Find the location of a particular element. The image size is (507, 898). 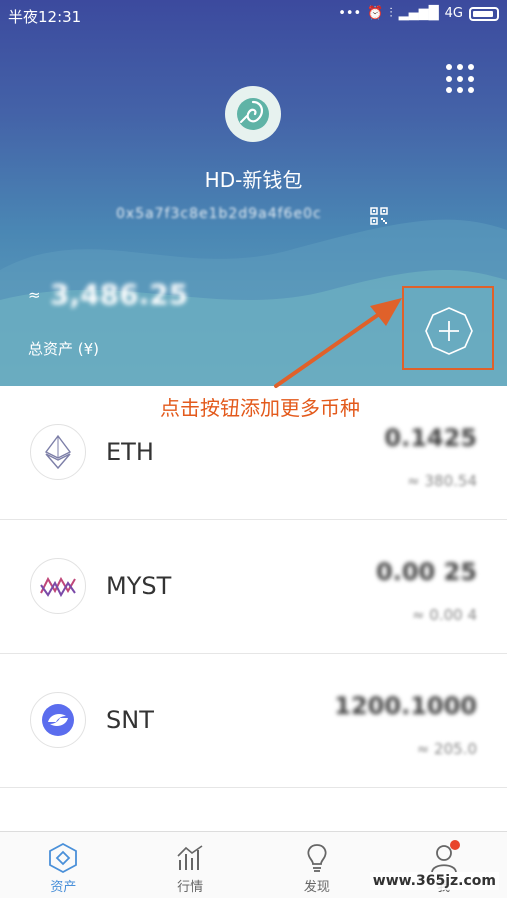

token-amount: 0.1425 is located at coordinates (430, 438).